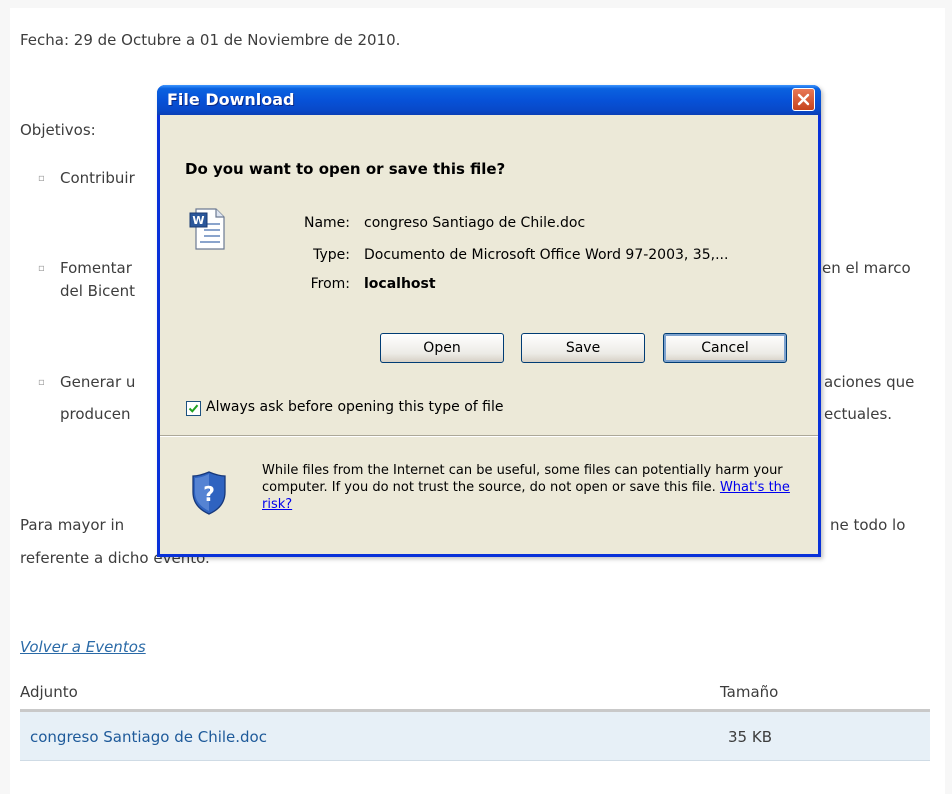 This screenshot has height=794, width=952. I want to click on column-header-attachment: Adjunto, so click(49, 692).